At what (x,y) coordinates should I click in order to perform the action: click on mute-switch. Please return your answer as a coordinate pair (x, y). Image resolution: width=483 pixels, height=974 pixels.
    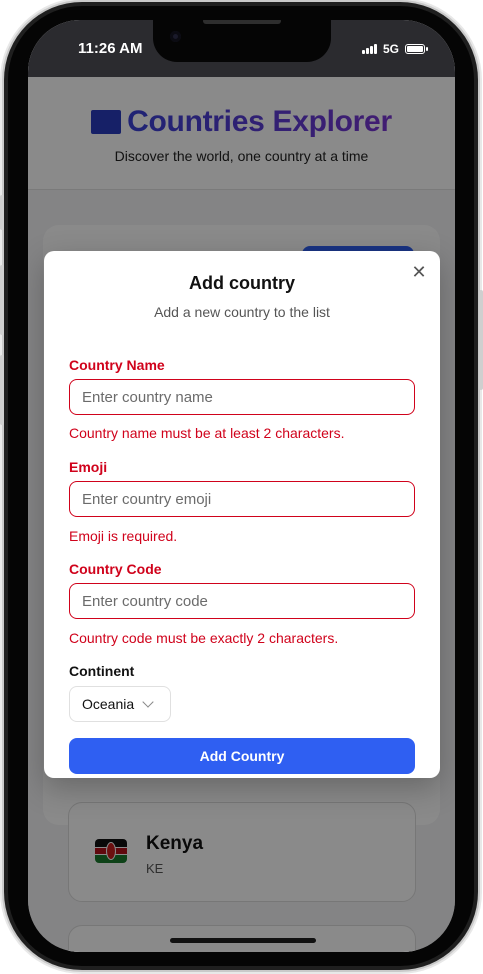
    Looking at the image, I should click on (2, 212).